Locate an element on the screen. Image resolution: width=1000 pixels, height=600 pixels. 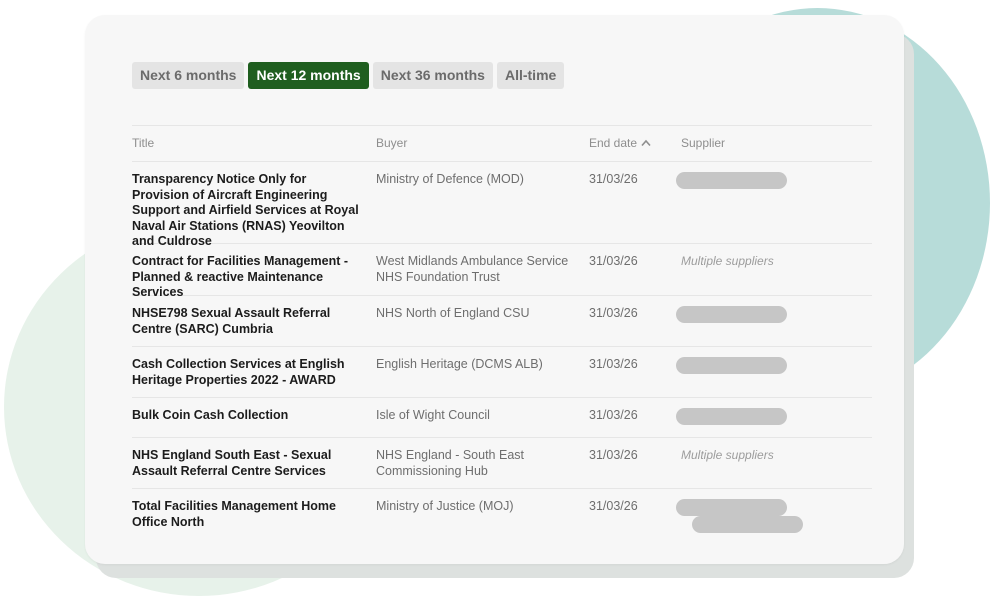
tab-next-6-months: Next 6 months is located at coordinates (188, 75).